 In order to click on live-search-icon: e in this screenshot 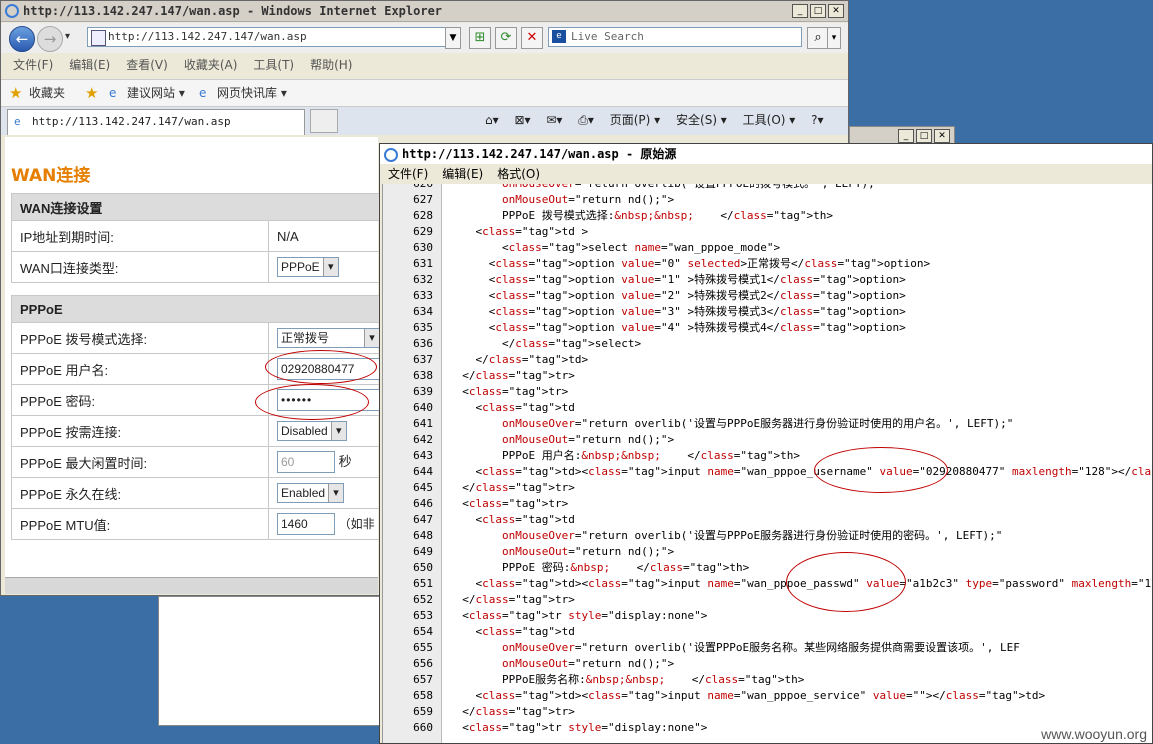, I will do `click(559, 36)`.